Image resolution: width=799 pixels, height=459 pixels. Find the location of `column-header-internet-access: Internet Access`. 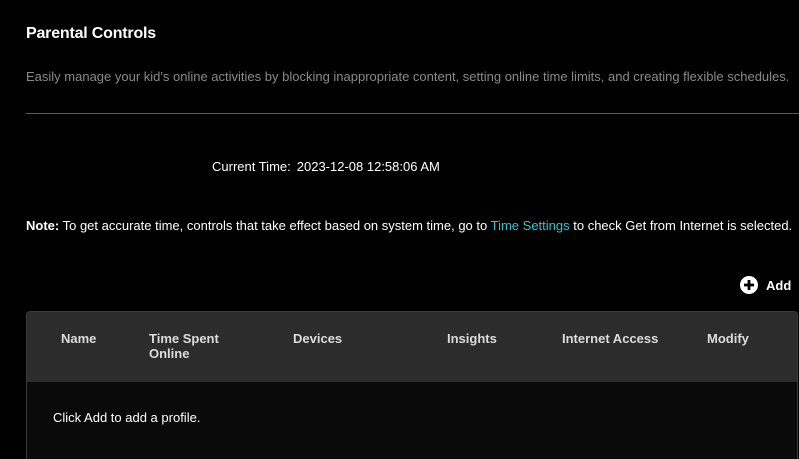

column-header-internet-access: Internet Access is located at coordinates (610, 338).